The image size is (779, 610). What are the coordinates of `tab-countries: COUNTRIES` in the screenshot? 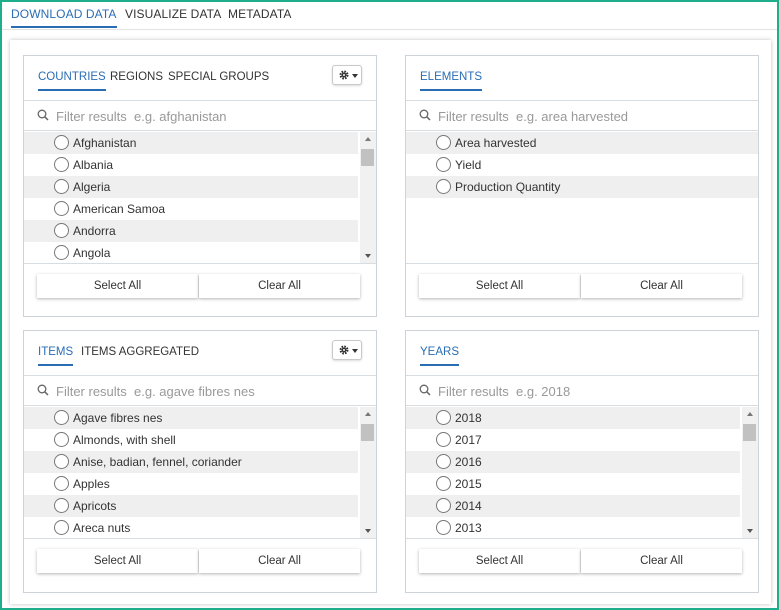 It's located at (72, 81).